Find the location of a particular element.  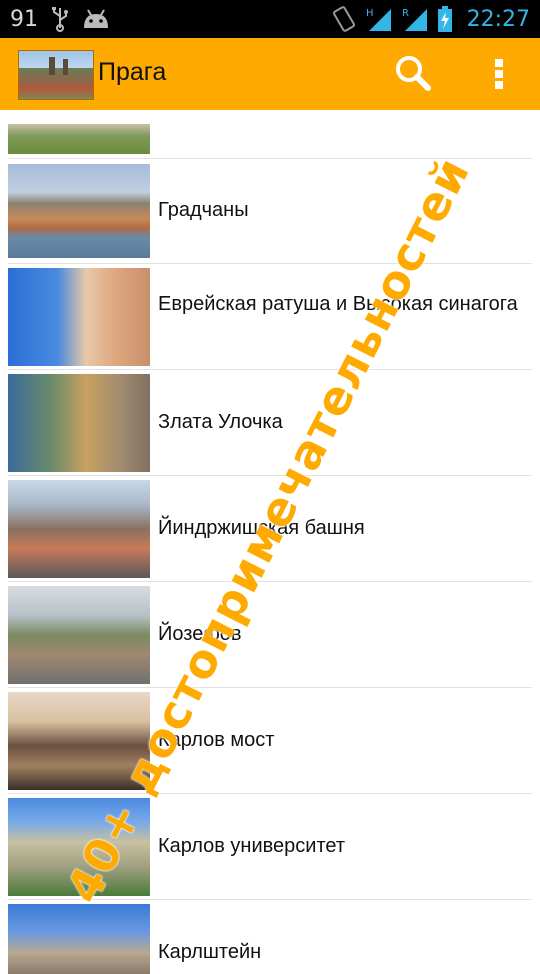

list-item-label: Йозефов is located at coordinates (200, 634).